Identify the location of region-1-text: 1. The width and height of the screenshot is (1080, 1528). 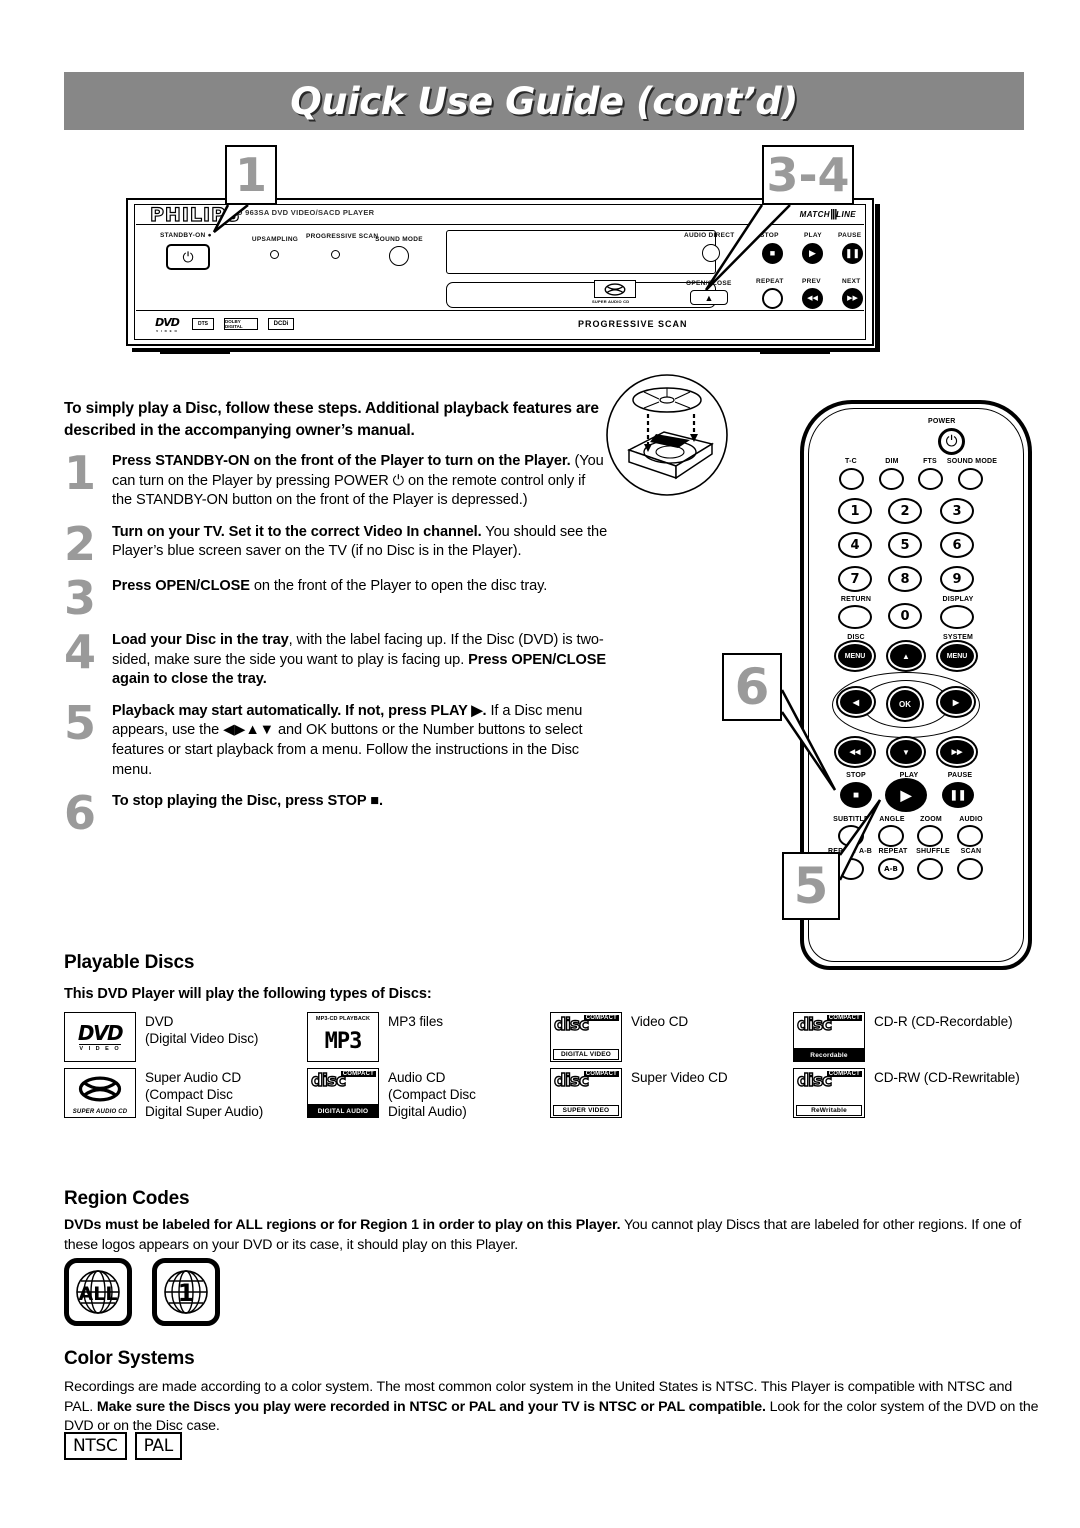
(186, 1293).